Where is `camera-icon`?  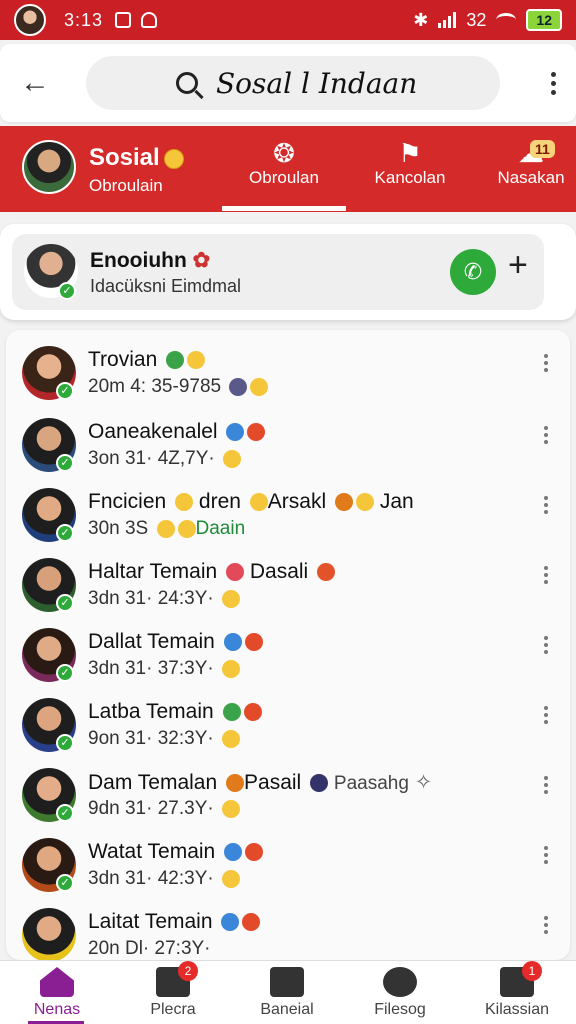 camera-icon is located at coordinates (400, 982).